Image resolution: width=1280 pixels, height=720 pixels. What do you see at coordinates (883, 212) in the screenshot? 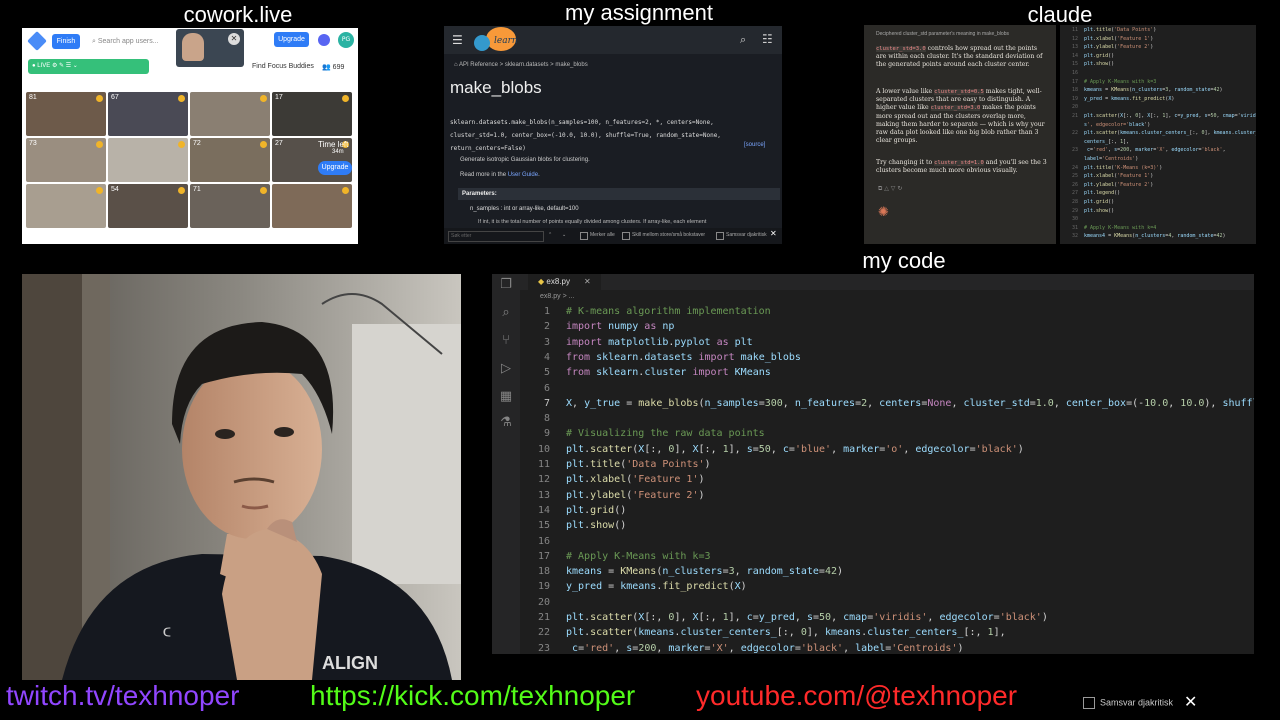
I see `claude-spark-icon: ✺` at bounding box center [883, 212].